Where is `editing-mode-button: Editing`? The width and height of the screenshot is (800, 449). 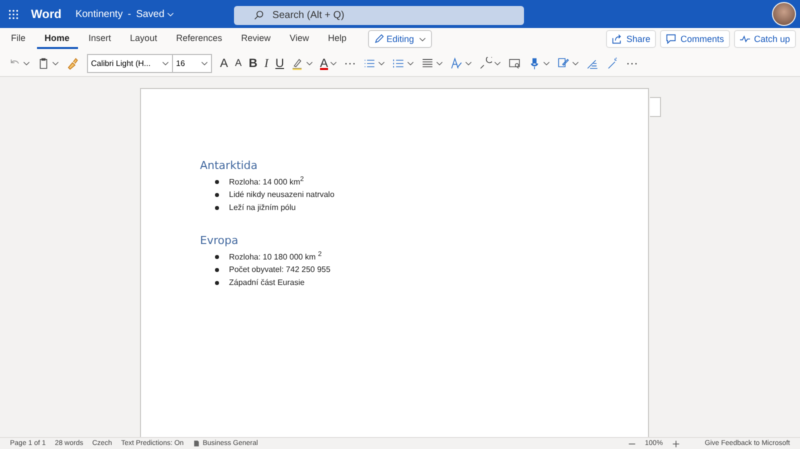
editing-mode-button: Editing is located at coordinates (400, 39).